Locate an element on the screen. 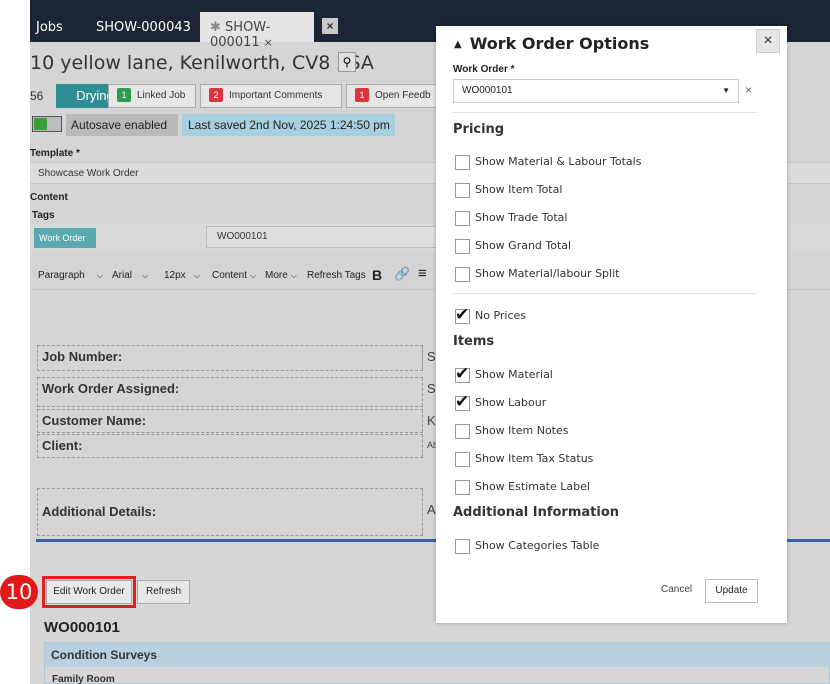 This screenshot has width=830, height=684. modal-title: ▲ Work Order Options is located at coordinates (551, 43).